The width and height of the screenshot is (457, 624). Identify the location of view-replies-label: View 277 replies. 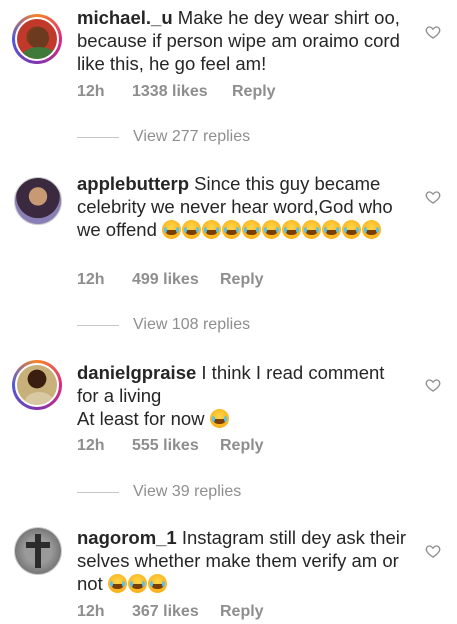
(191, 137).